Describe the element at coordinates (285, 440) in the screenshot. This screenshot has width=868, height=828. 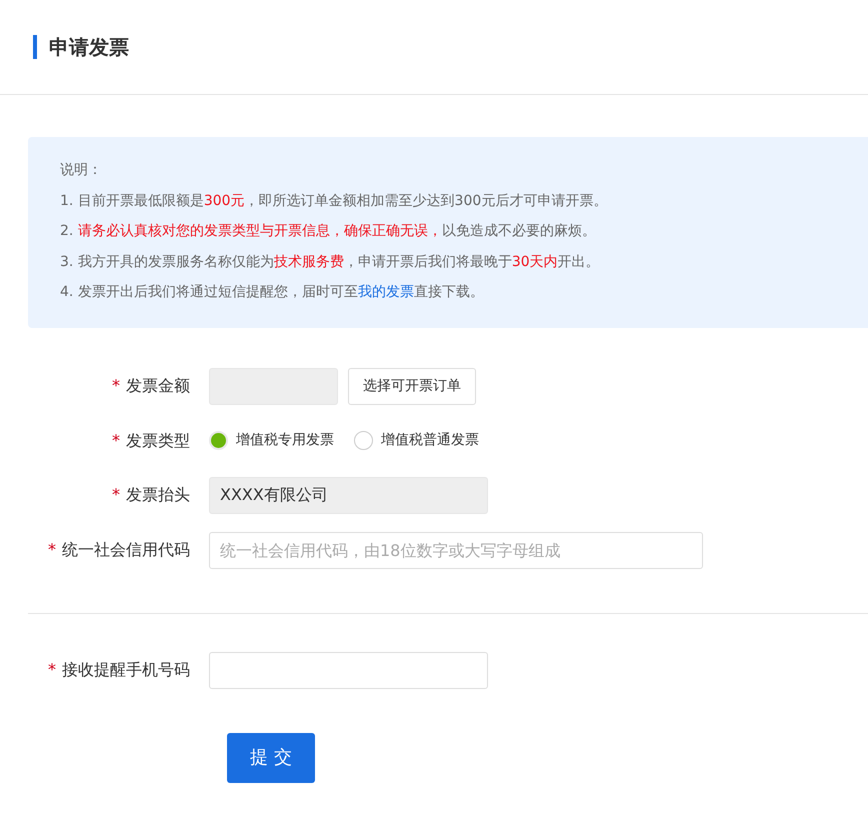
I see `radio-label: 增值税专用发票` at that location.